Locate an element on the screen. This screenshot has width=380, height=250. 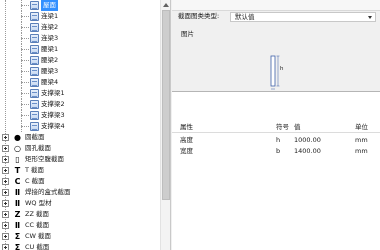
tree-item: 连梁2 is located at coordinates (80, 27).